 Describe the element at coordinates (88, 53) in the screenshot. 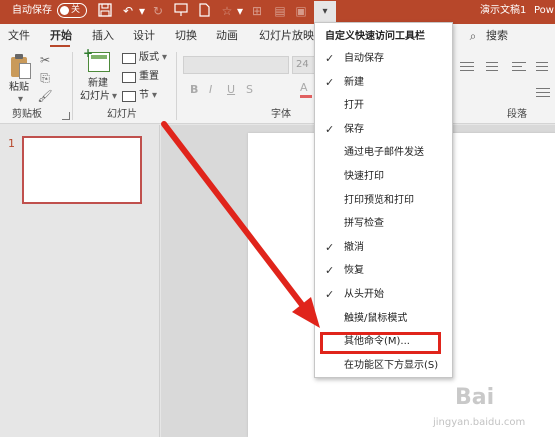

I see `plus-icon: +` at that location.